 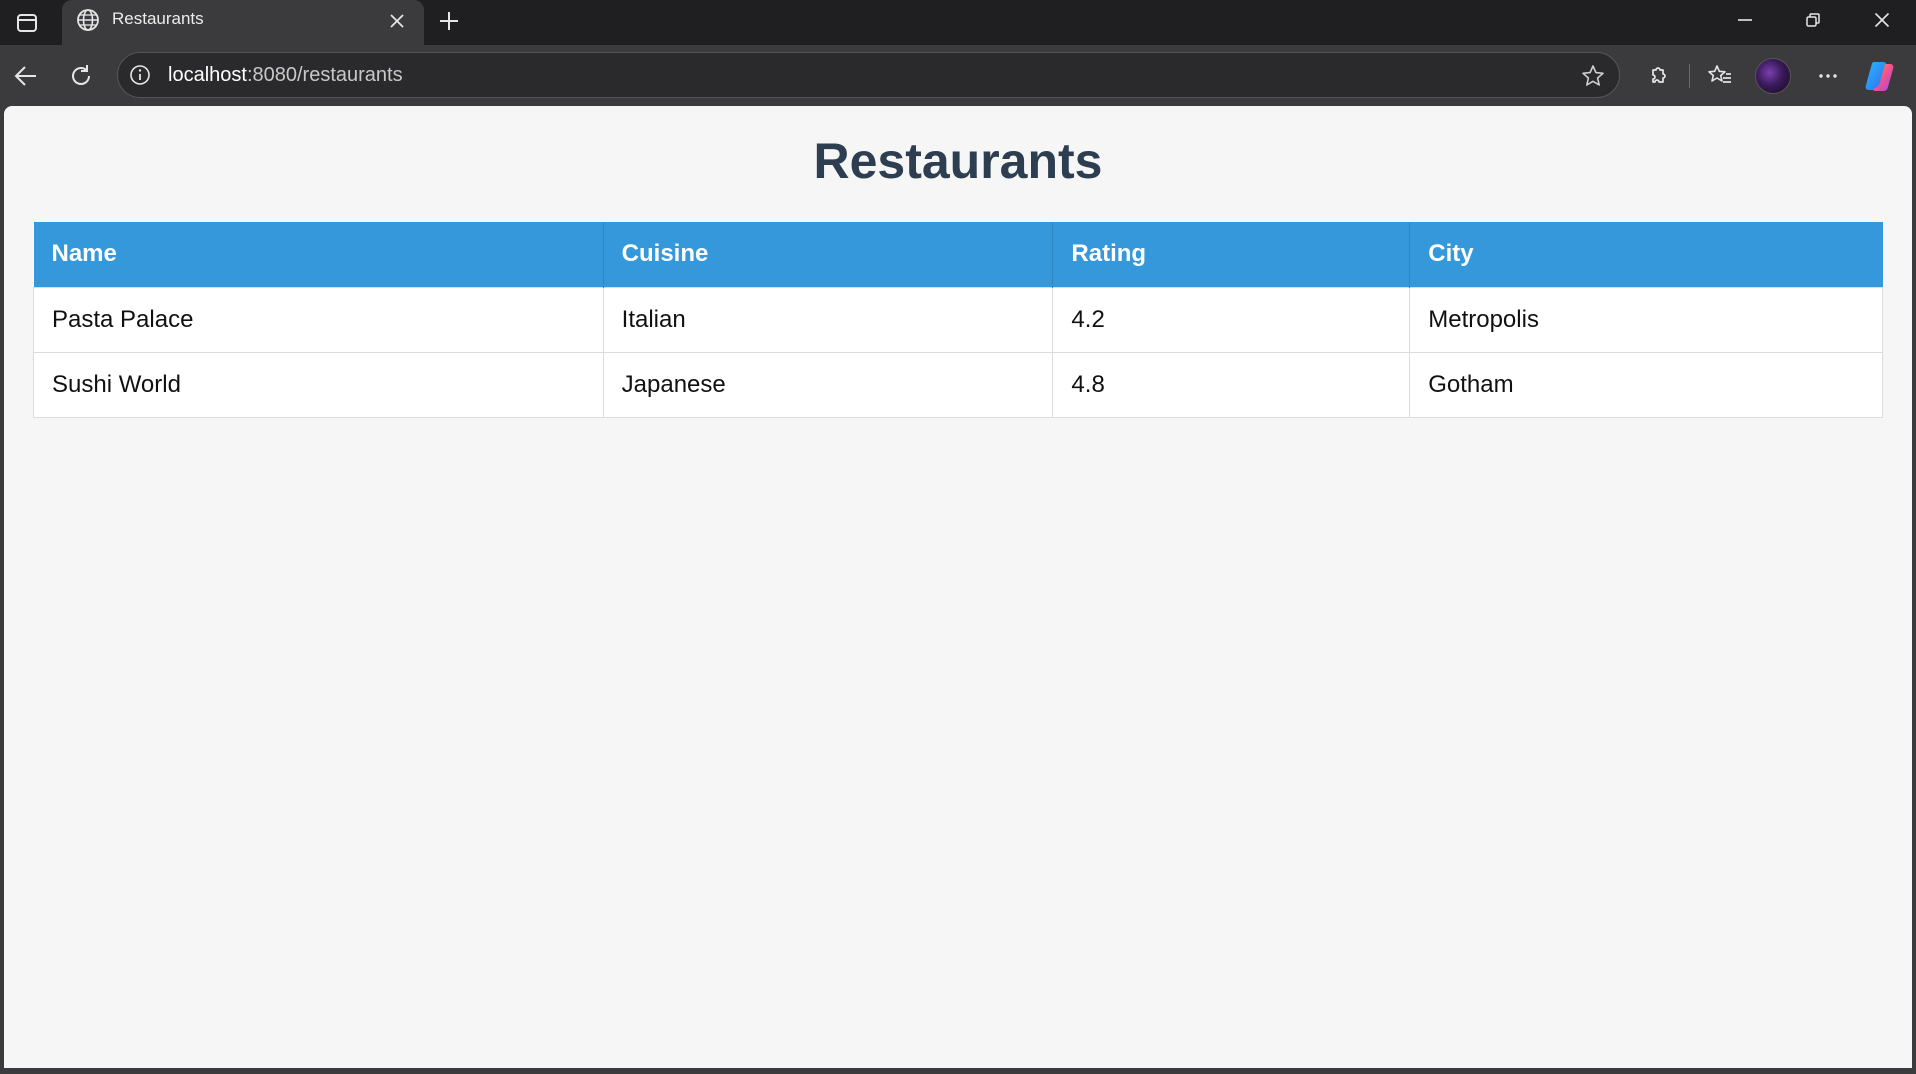 I want to click on browser-toolbar: localhost:8080/restaurants, so click(x=958, y=75).